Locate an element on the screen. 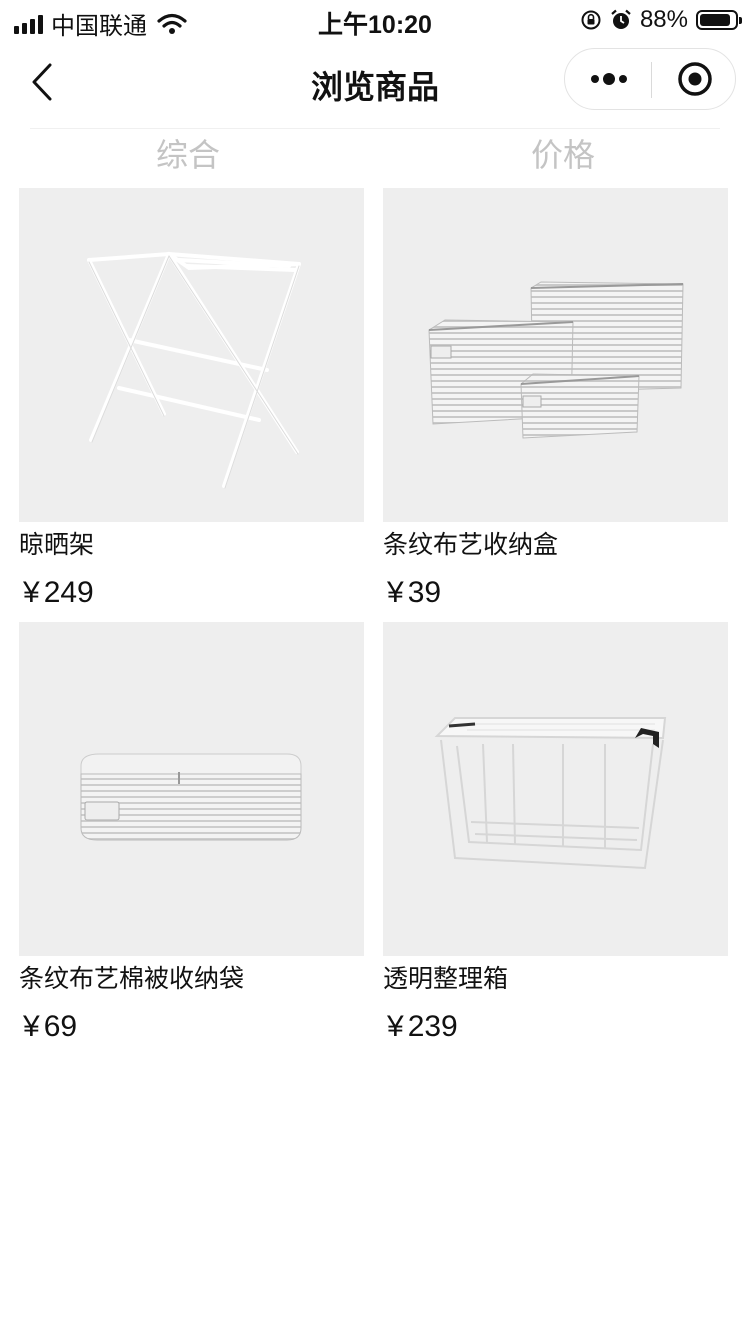 Image resolution: width=750 pixels, height=1334 pixels. tab-comprehensive: 综合 is located at coordinates (188, 153).